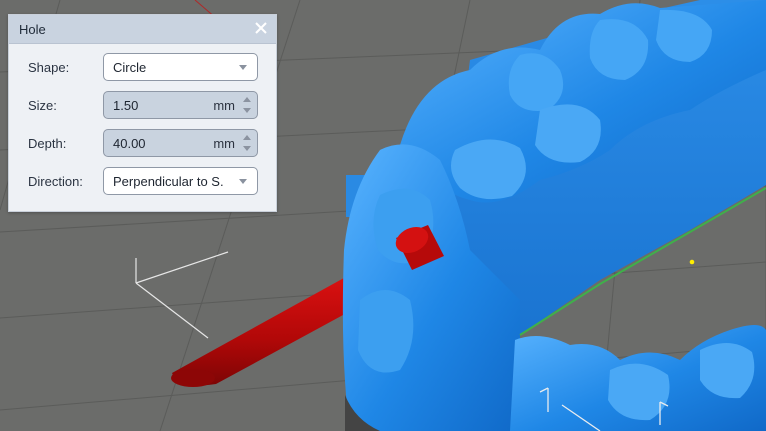 The image size is (766, 431). What do you see at coordinates (142, 29) in the screenshot?
I see `panel-header: Hole` at bounding box center [142, 29].